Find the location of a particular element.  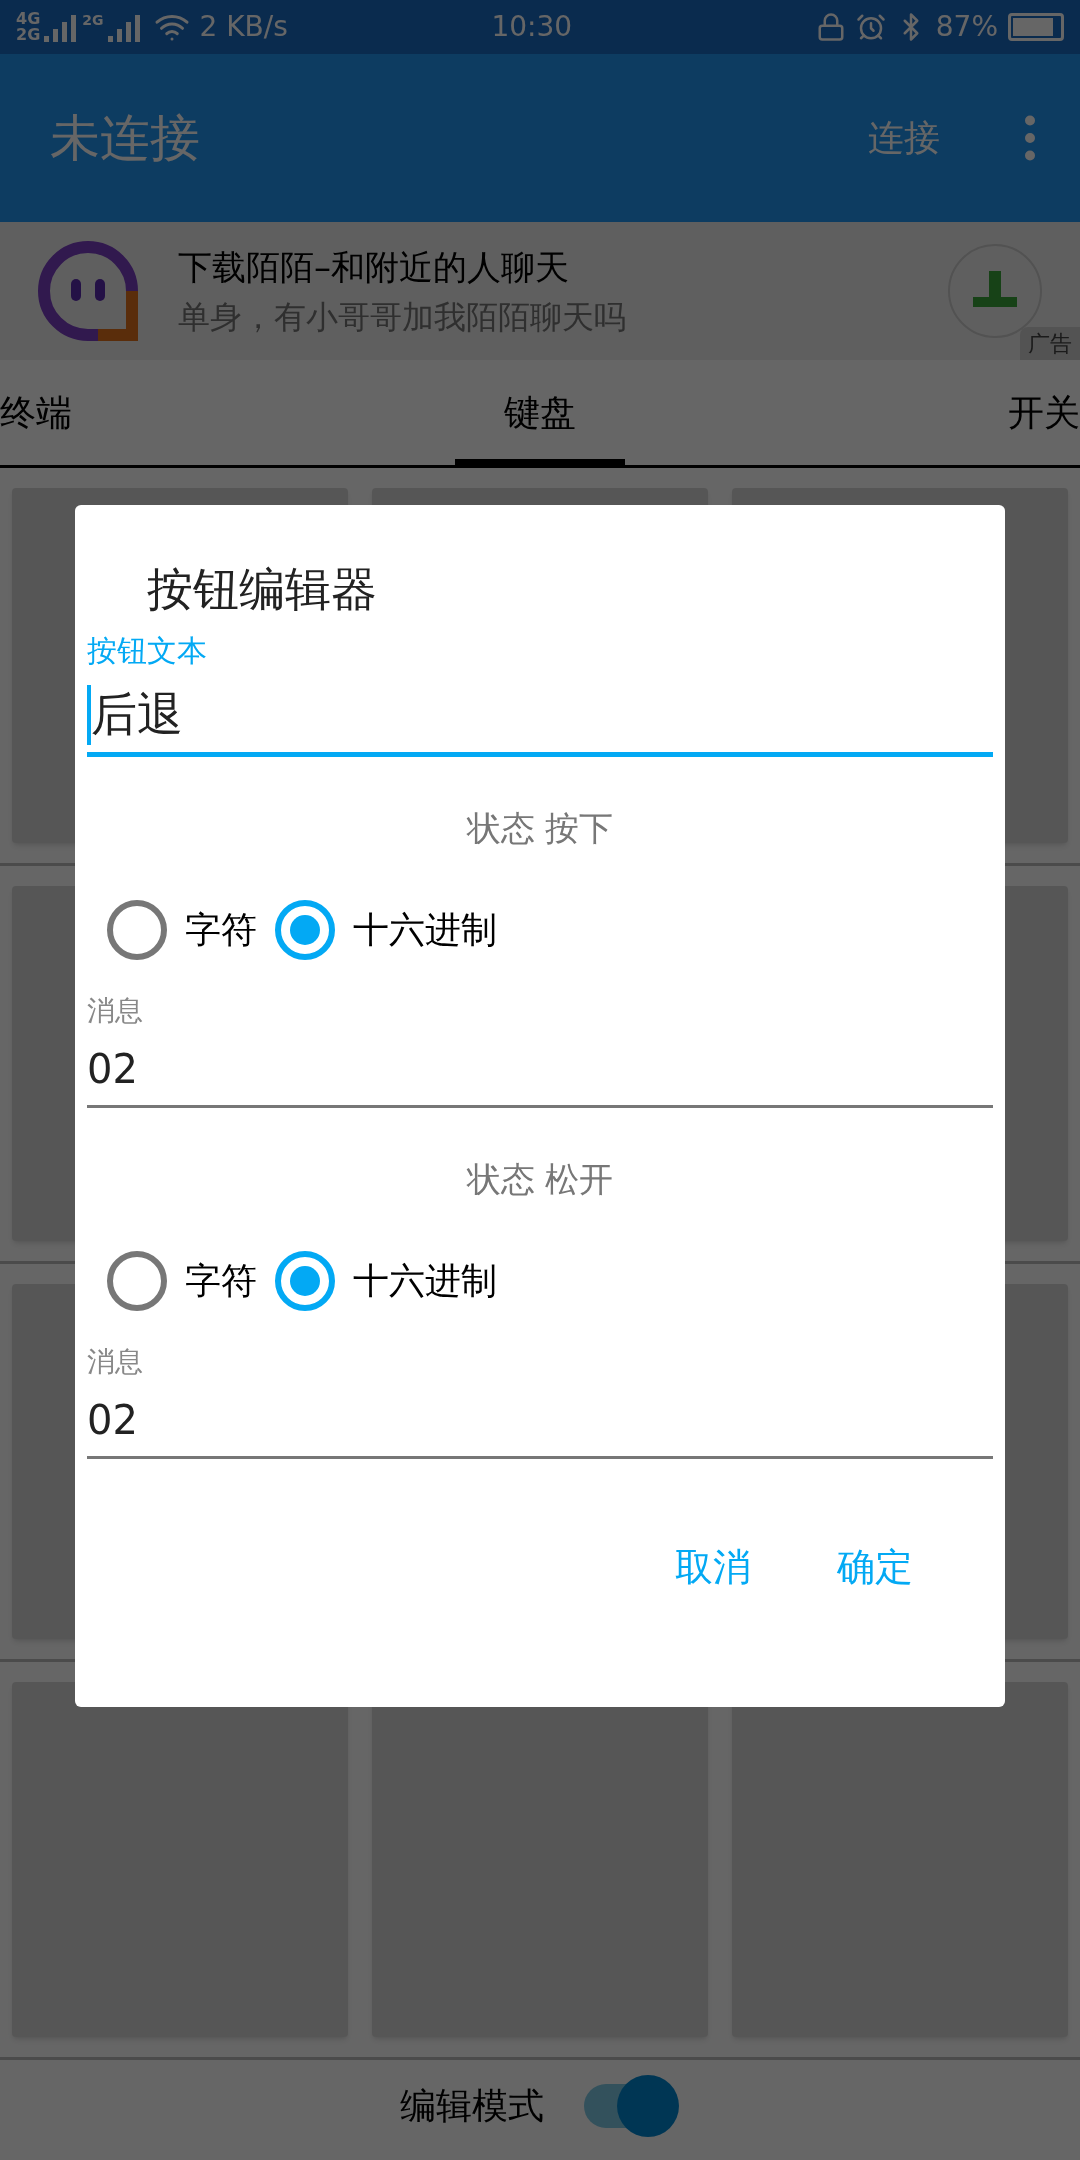

ad-title: 下载陌陌–和附近的人聊天 is located at coordinates (374, 267).